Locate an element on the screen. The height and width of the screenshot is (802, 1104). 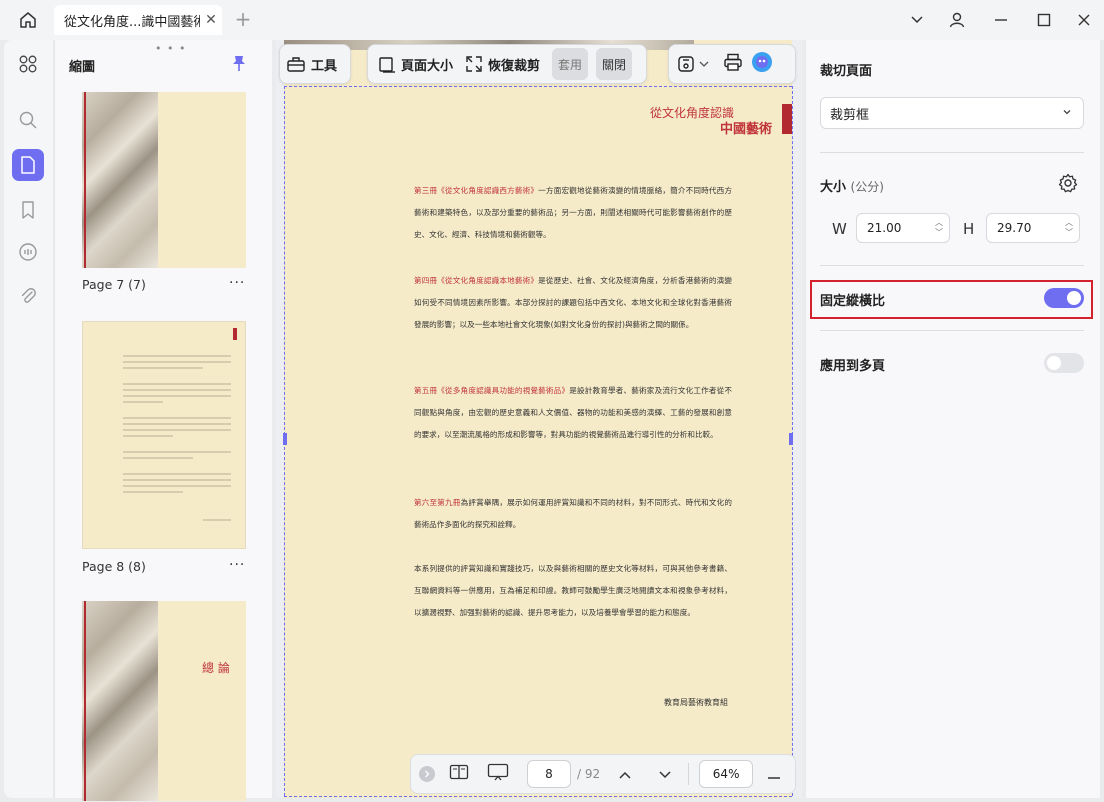
crop-toolbar: 頁面大小 恢復裁剪 套用 關閉 is located at coordinates (507, 64).